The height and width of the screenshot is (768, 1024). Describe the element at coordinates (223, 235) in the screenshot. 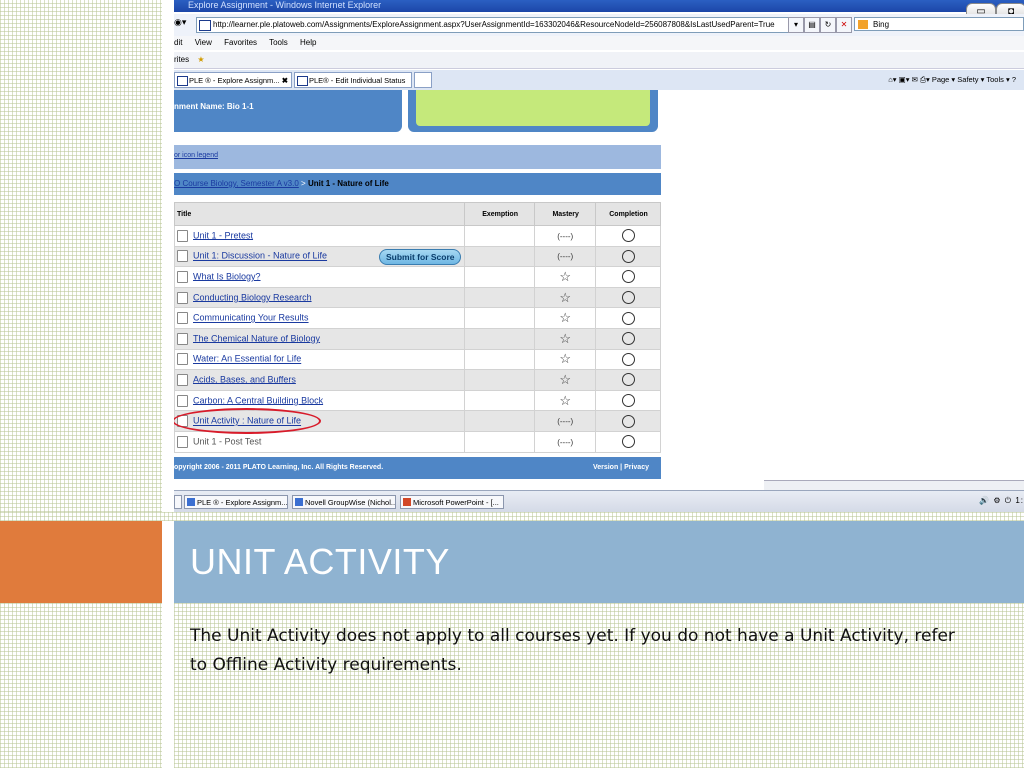

I see `activity-link: Unit 1 - Pretest` at that location.